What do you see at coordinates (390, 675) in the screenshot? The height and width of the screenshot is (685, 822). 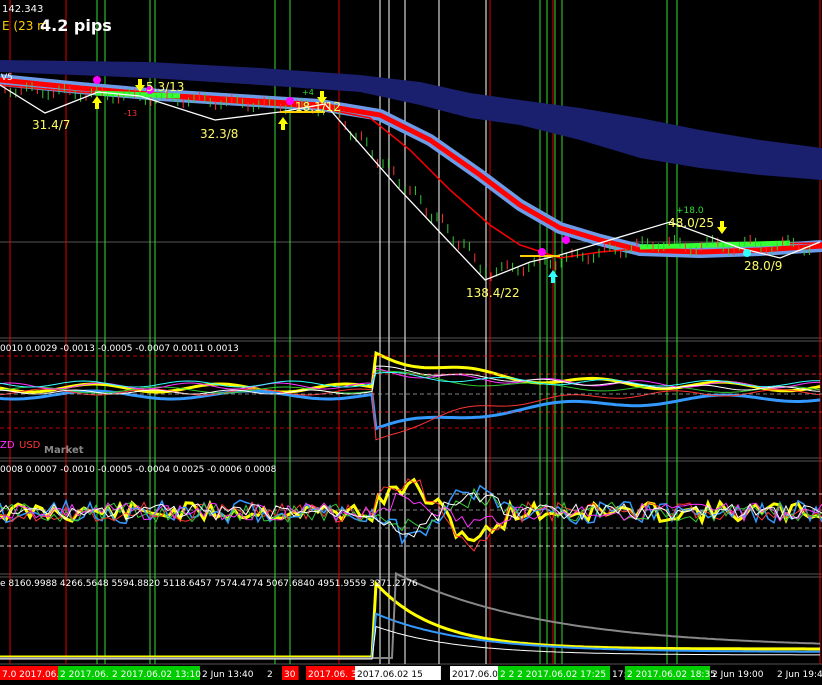 I see `time-label: 2017.06.02 15` at bounding box center [390, 675].